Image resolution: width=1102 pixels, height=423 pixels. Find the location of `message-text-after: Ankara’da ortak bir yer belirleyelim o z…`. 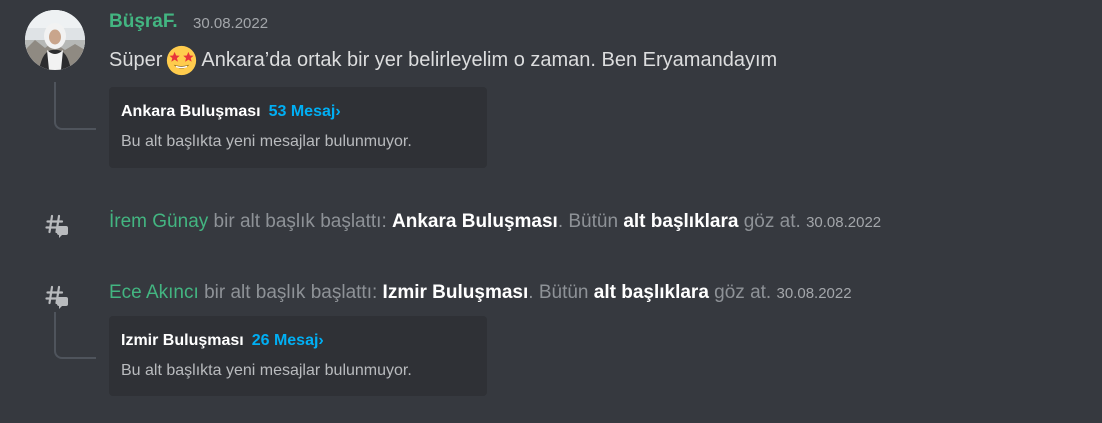

message-text-after: Ankara’da ortak bir yer belirleyelim o z… is located at coordinates (489, 60).